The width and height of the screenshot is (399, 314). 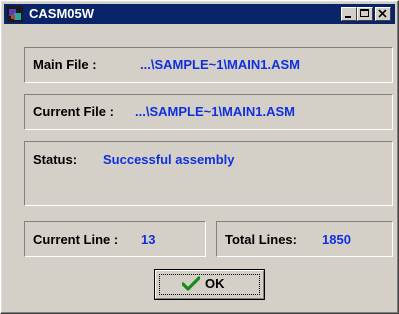 What do you see at coordinates (220, 64) in the screenshot?
I see `main-file-value: ...\SAMPLE~1\MAIN1.ASM` at bounding box center [220, 64].